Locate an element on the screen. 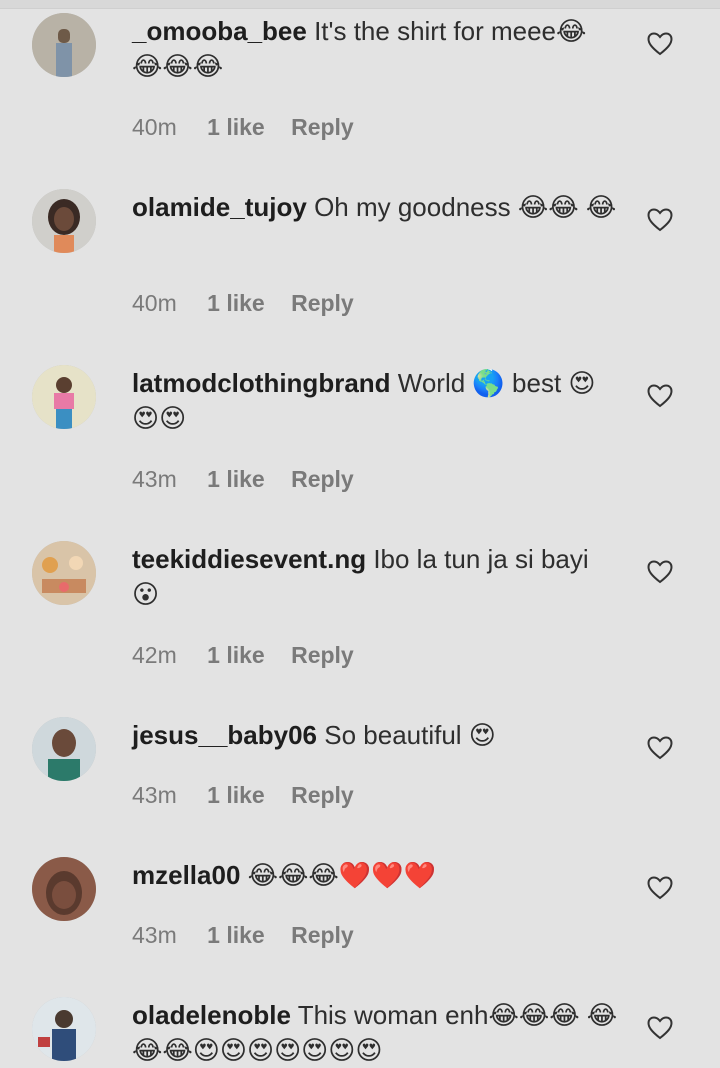  avatar-olamide is located at coordinates (64, 221).